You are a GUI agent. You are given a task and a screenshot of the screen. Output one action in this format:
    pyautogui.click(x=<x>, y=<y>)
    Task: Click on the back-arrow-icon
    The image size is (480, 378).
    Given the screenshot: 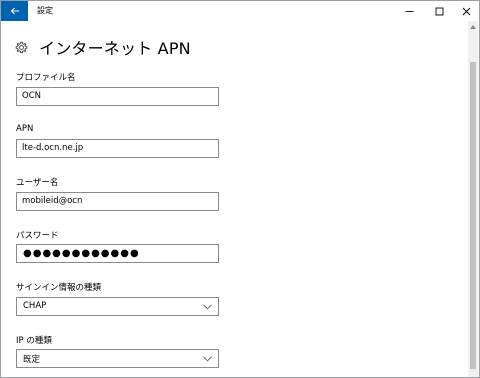 What is the action you would take?
    pyautogui.click(x=14, y=11)
    